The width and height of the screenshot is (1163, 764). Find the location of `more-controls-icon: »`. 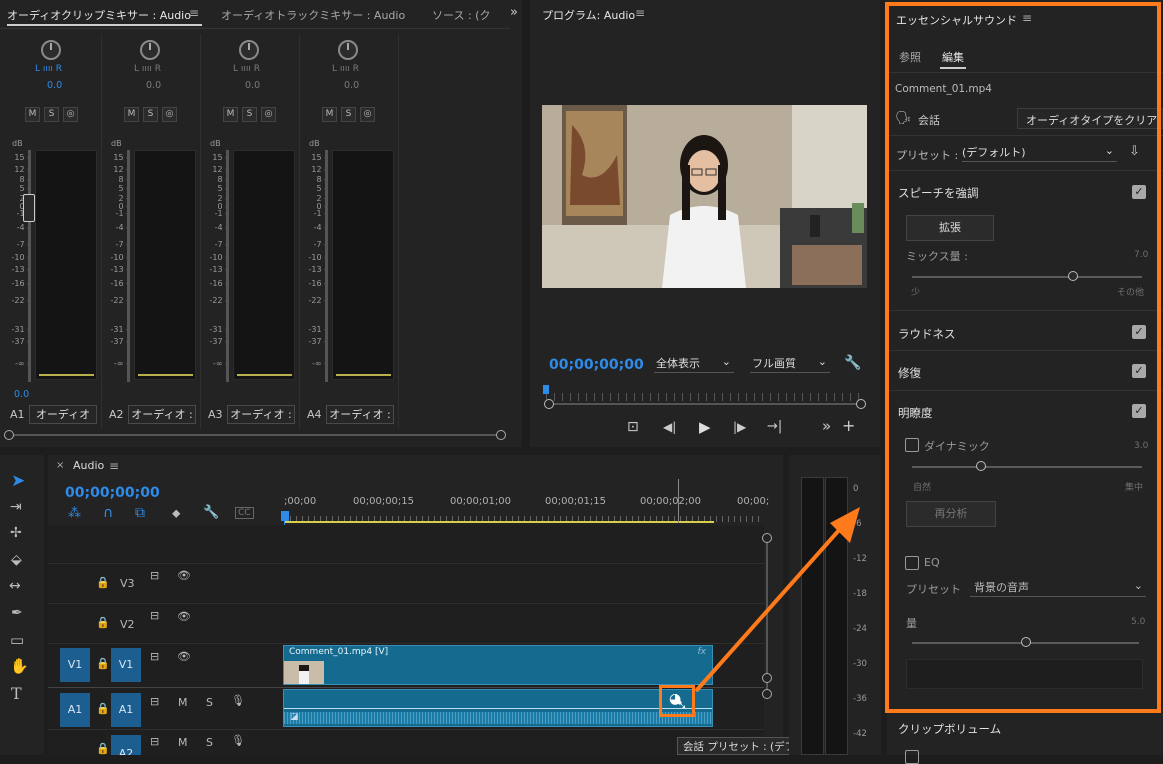

more-controls-icon: » is located at coordinates (826, 426).